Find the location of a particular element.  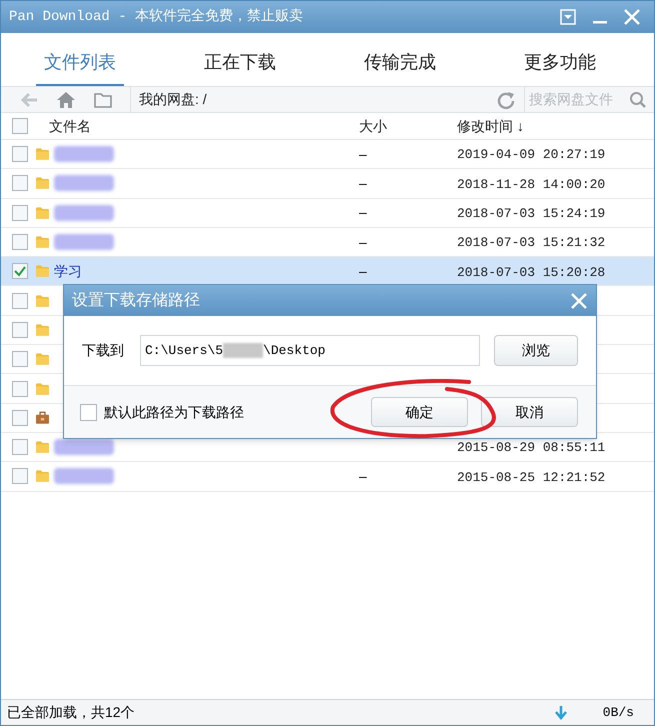

column-header: 文件名 is located at coordinates (204, 126).